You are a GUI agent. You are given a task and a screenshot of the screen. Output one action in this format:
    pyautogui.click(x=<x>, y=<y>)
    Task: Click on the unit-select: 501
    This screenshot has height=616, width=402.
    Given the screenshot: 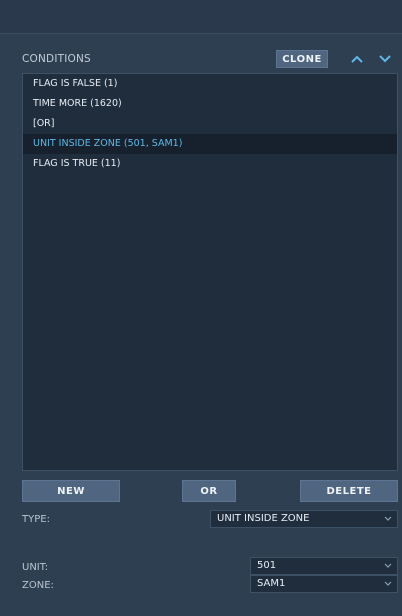 What is the action you would take?
    pyautogui.click(x=324, y=566)
    